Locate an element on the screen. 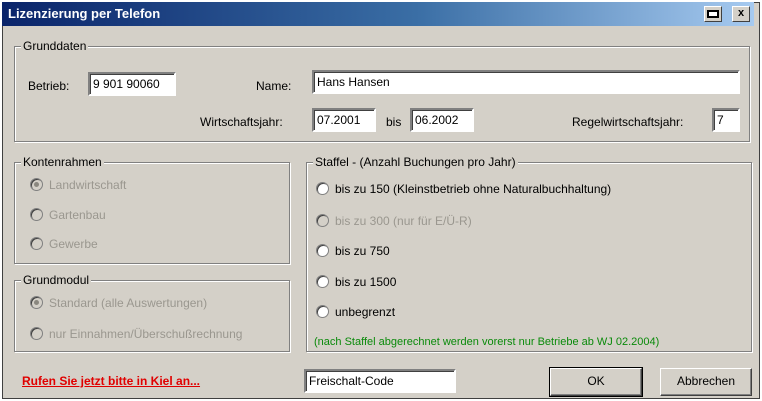  radio-label: bis zu 1500 is located at coordinates (366, 282).